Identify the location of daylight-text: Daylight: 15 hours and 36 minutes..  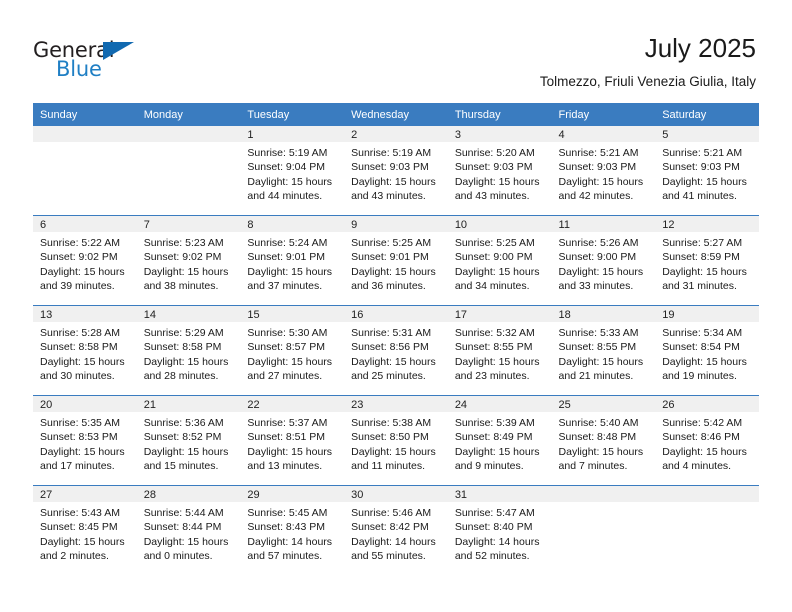
(393, 278).